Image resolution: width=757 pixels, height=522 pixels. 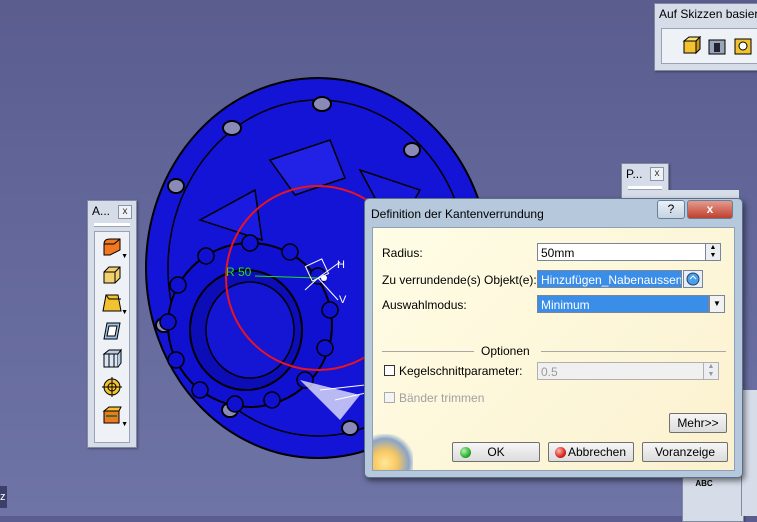 What do you see at coordinates (442, 398) in the screenshot?
I see `trim-ribbons-label: Bänder trimmen` at bounding box center [442, 398].